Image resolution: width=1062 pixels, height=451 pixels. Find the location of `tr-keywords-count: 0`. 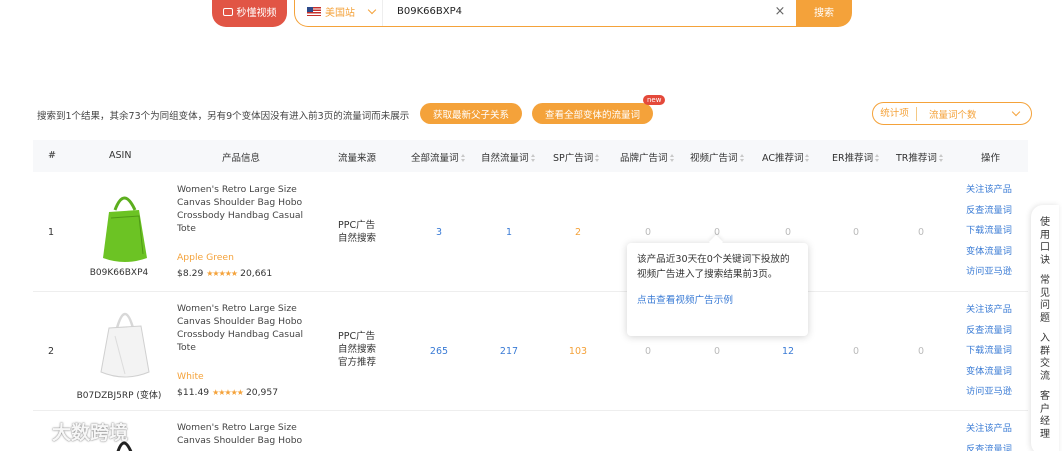

tr-keywords-count: 0 is located at coordinates (921, 351).